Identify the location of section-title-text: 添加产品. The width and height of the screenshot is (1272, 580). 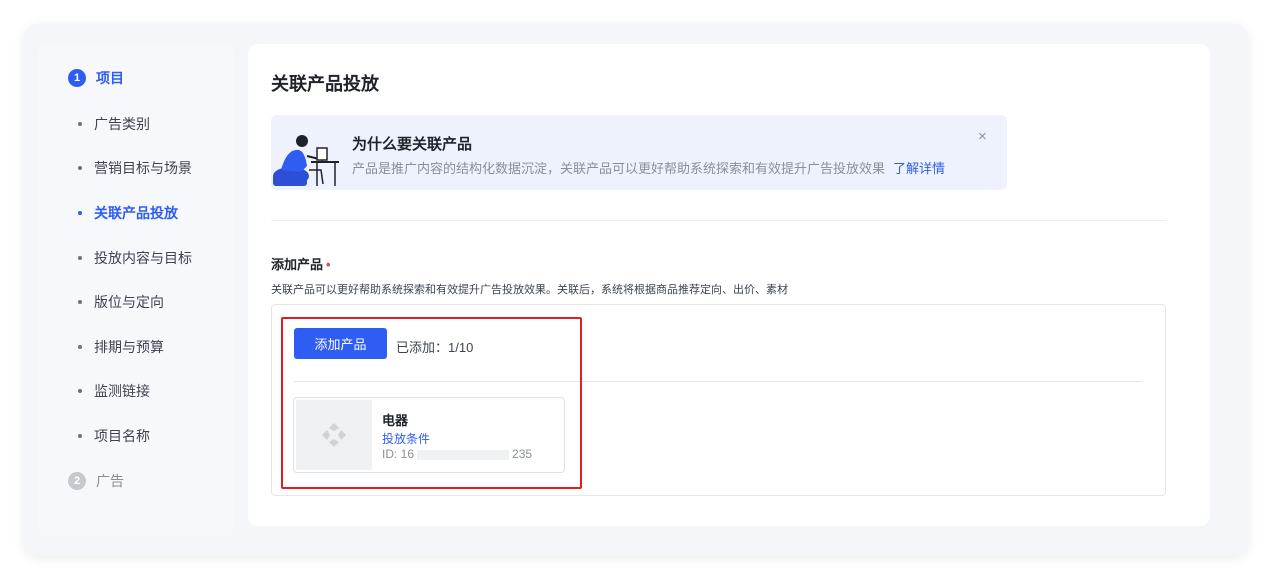
(297, 264).